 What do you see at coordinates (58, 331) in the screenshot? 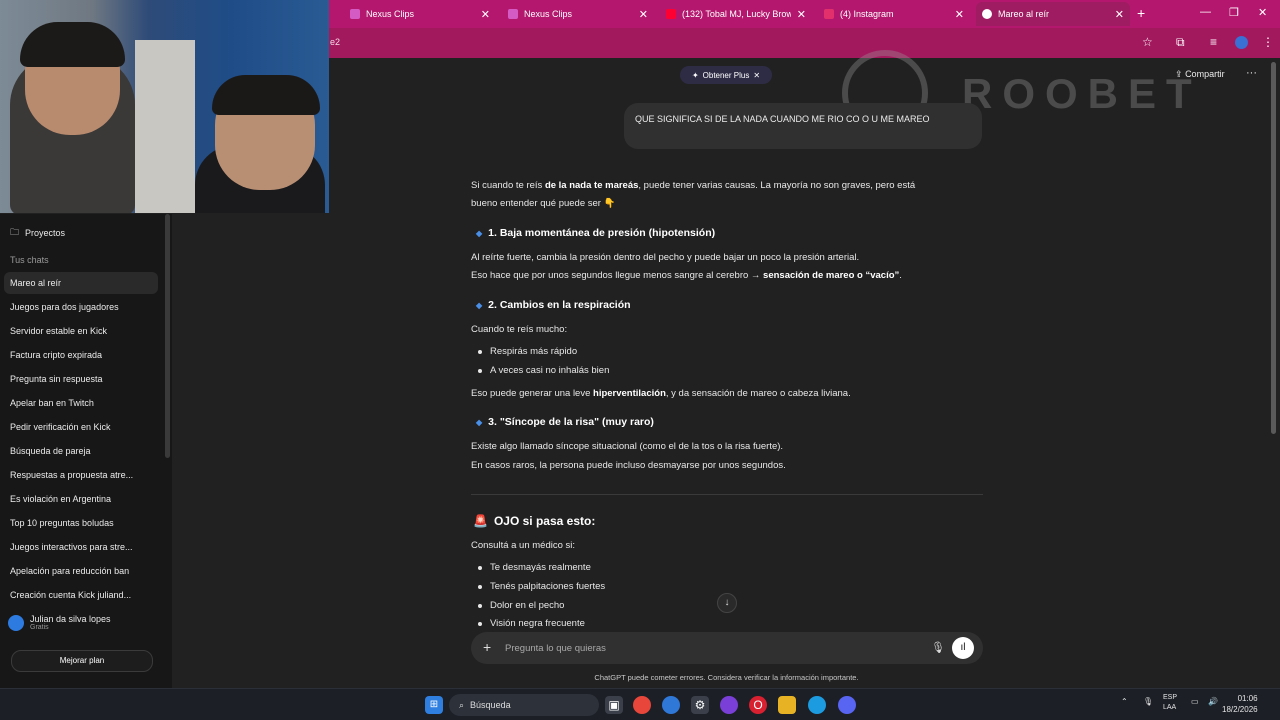
I see `chat-history-item: Servidor estable en Kick` at bounding box center [58, 331].